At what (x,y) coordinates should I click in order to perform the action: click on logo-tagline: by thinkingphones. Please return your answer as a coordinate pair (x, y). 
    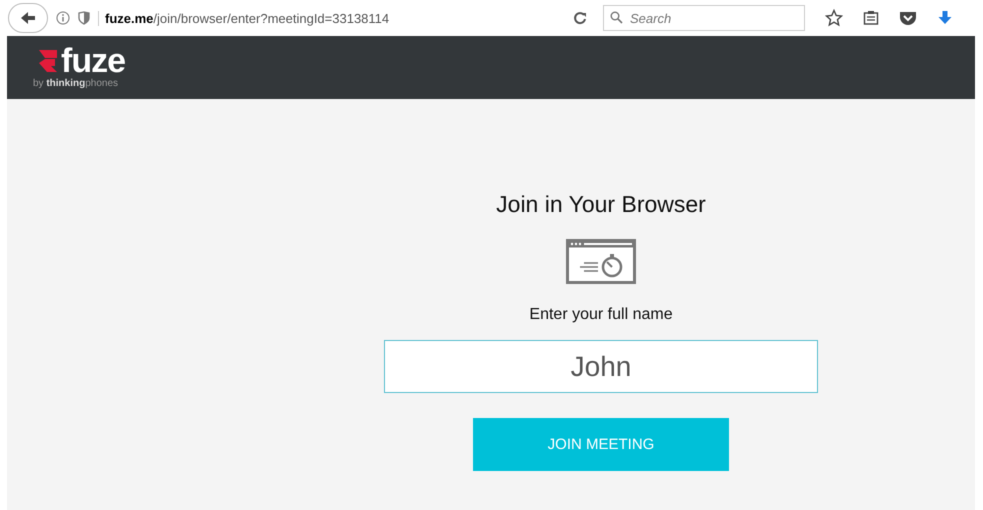
    Looking at the image, I should click on (76, 83).